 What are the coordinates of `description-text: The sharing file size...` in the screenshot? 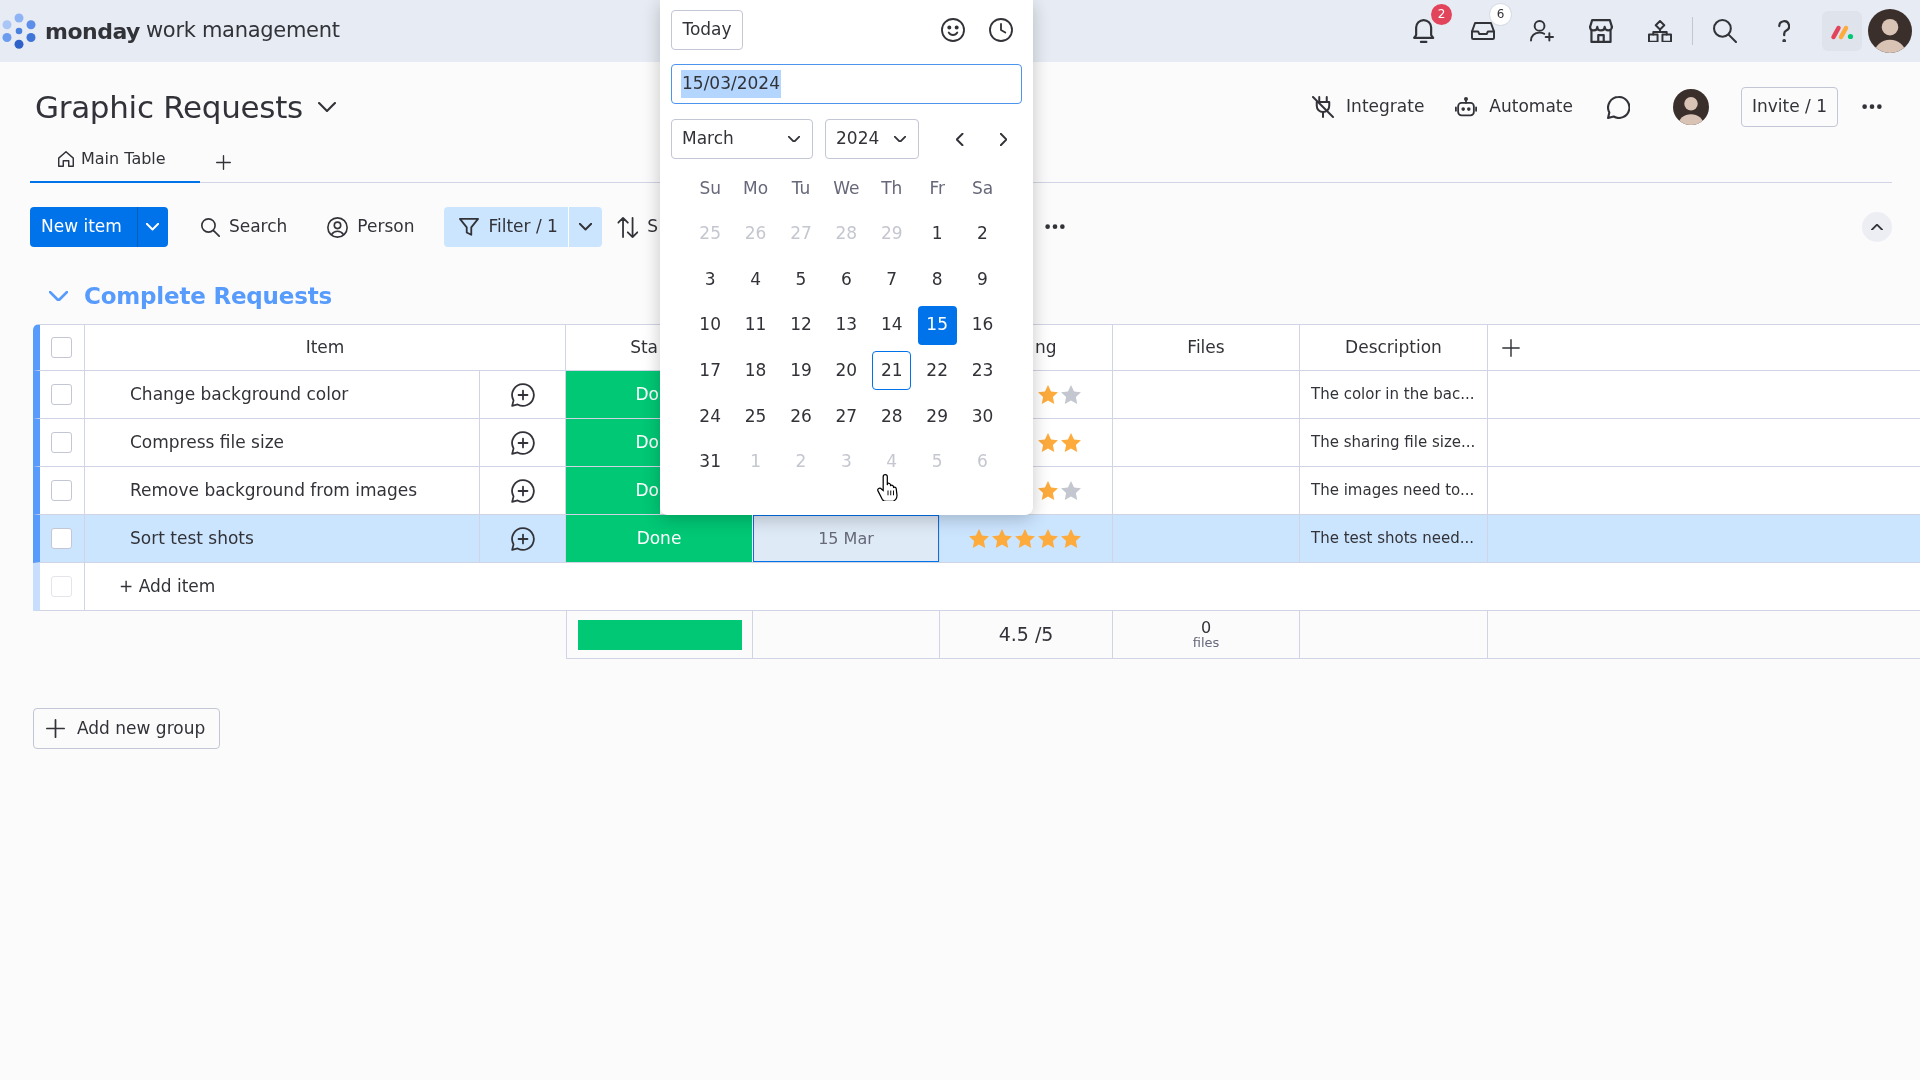 It's located at (1393, 443).